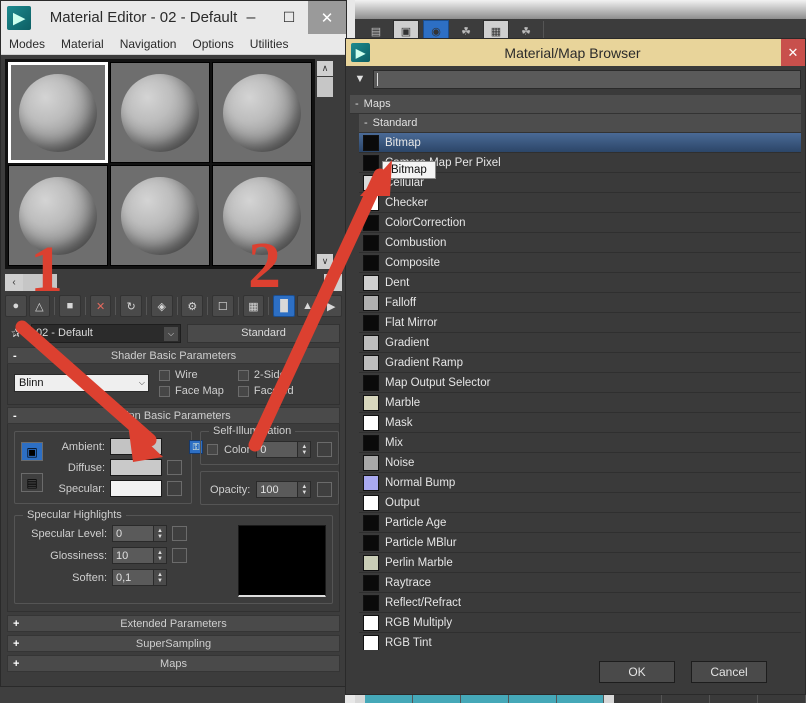  What do you see at coordinates (32, 465) in the screenshot?
I see `color-lock-column: ▣ ▤` at bounding box center [32, 465].